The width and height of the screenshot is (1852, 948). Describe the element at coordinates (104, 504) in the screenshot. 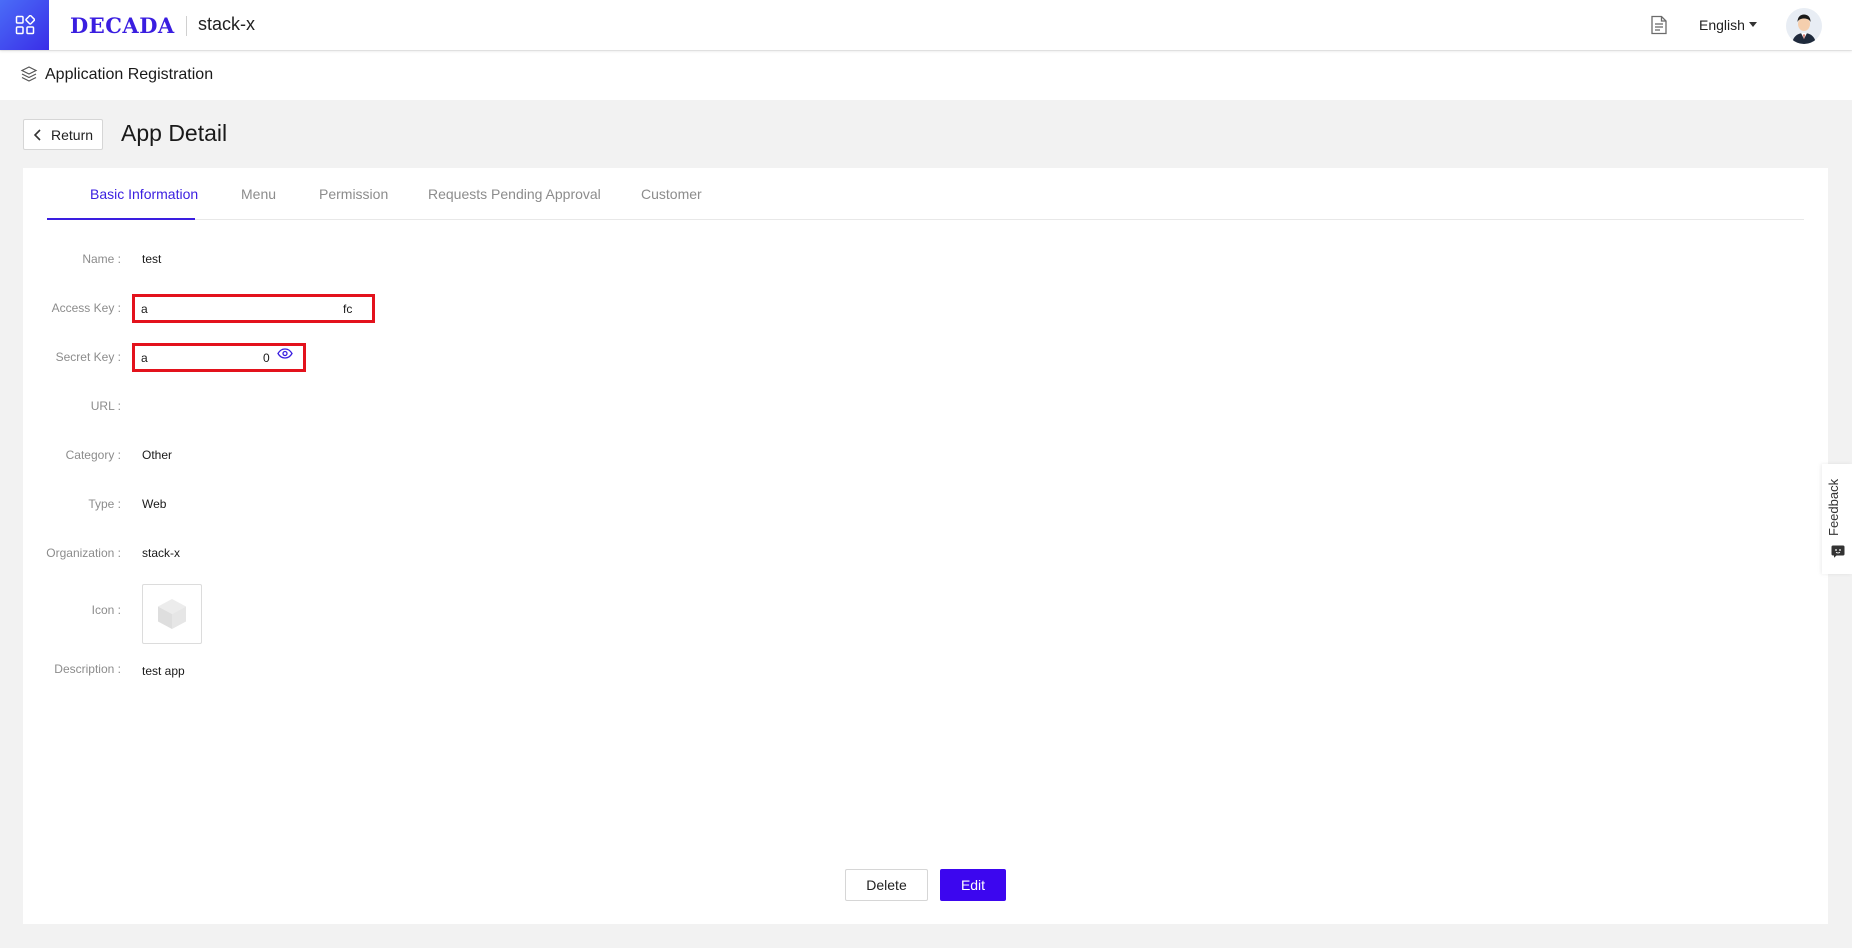

I see `type-label: Type :` at that location.